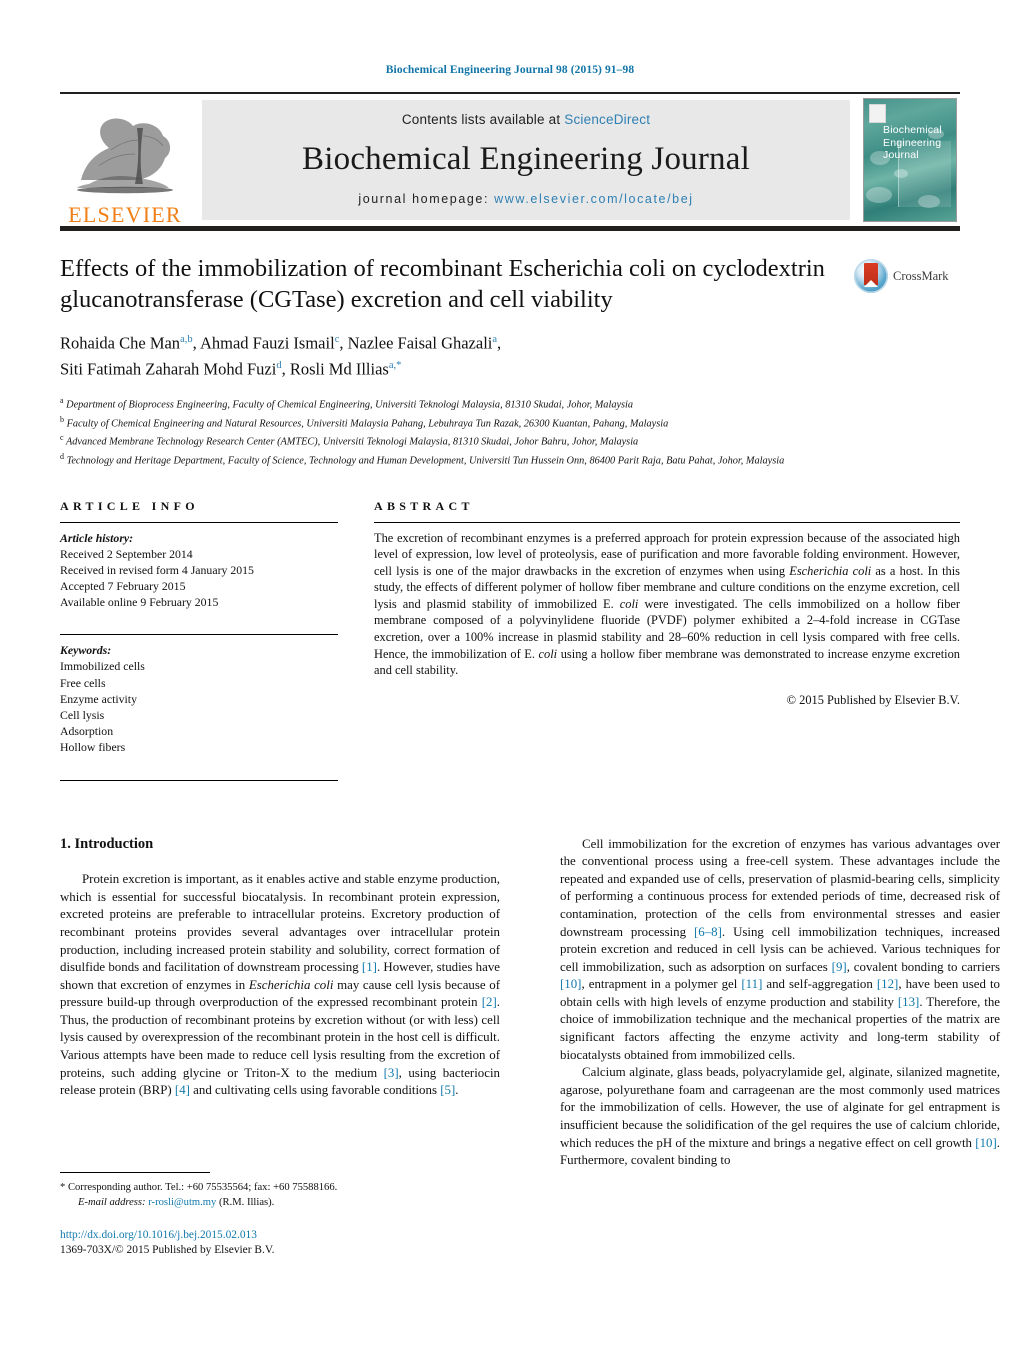 The image size is (1020, 1351). Describe the element at coordinates (871, 276) in the screenshot. I see `crossmark-icon` at that location.